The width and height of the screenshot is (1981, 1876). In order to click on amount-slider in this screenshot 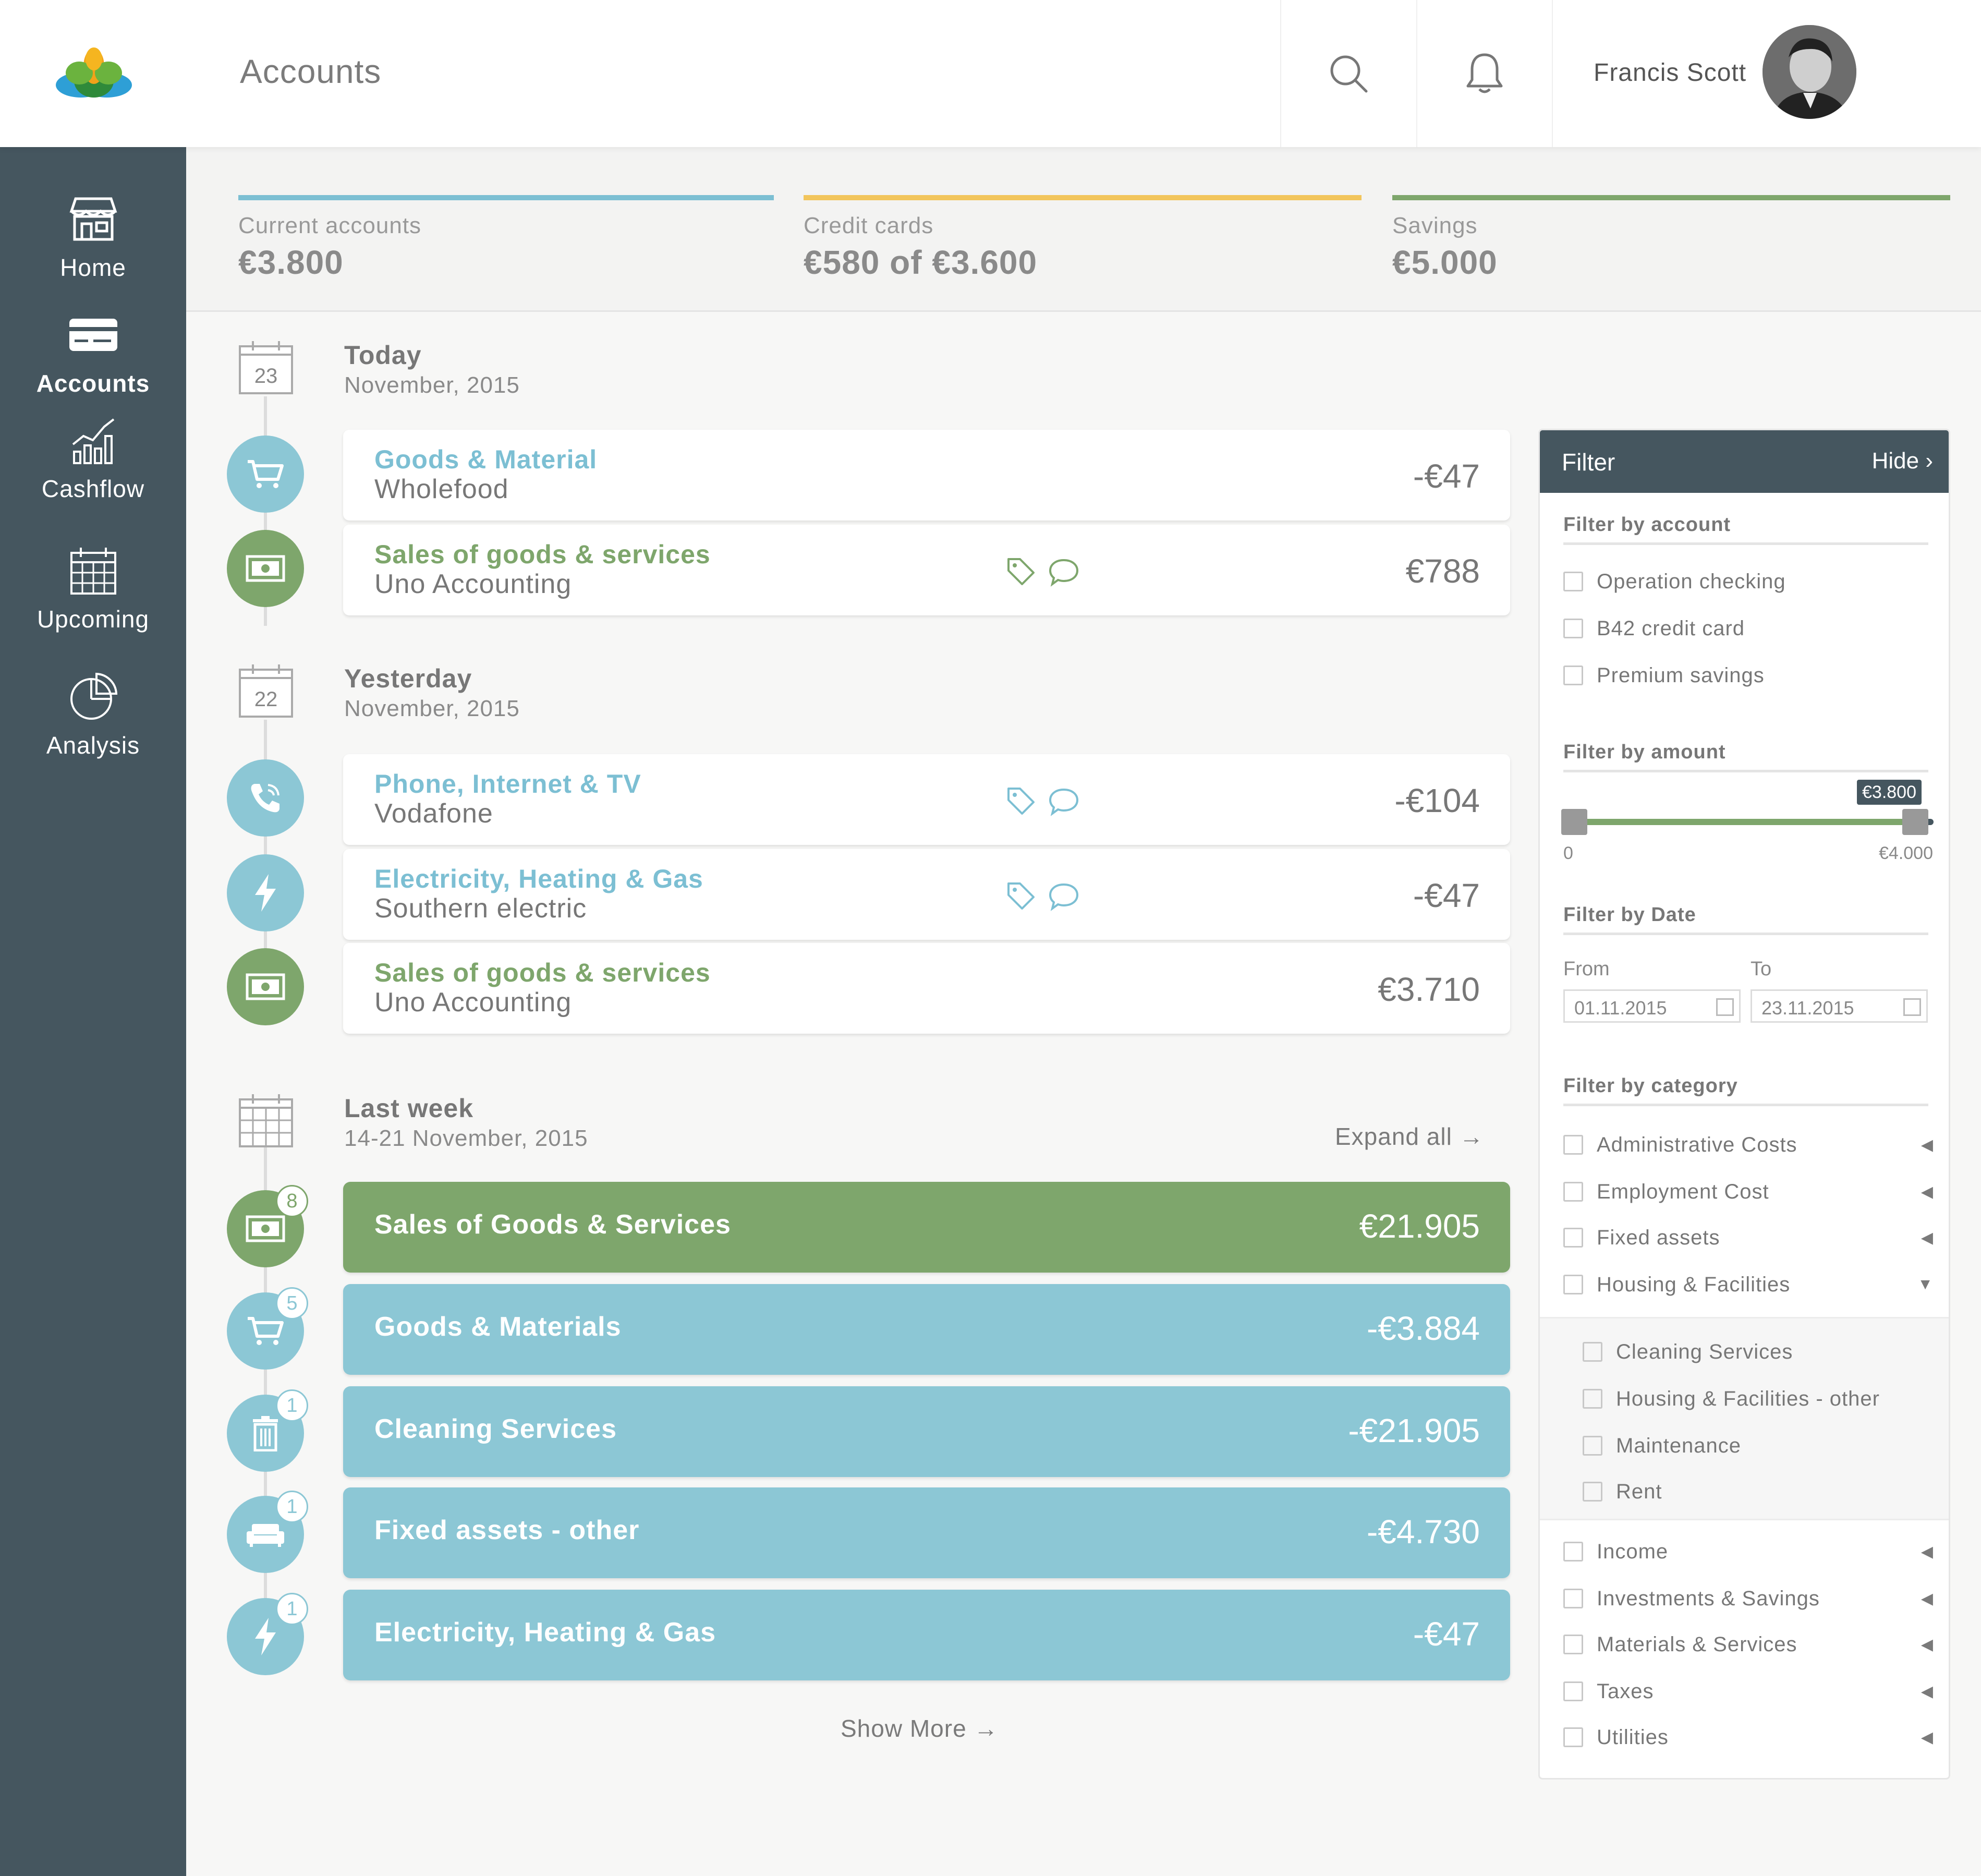, I will do `click(1747, 822)`.